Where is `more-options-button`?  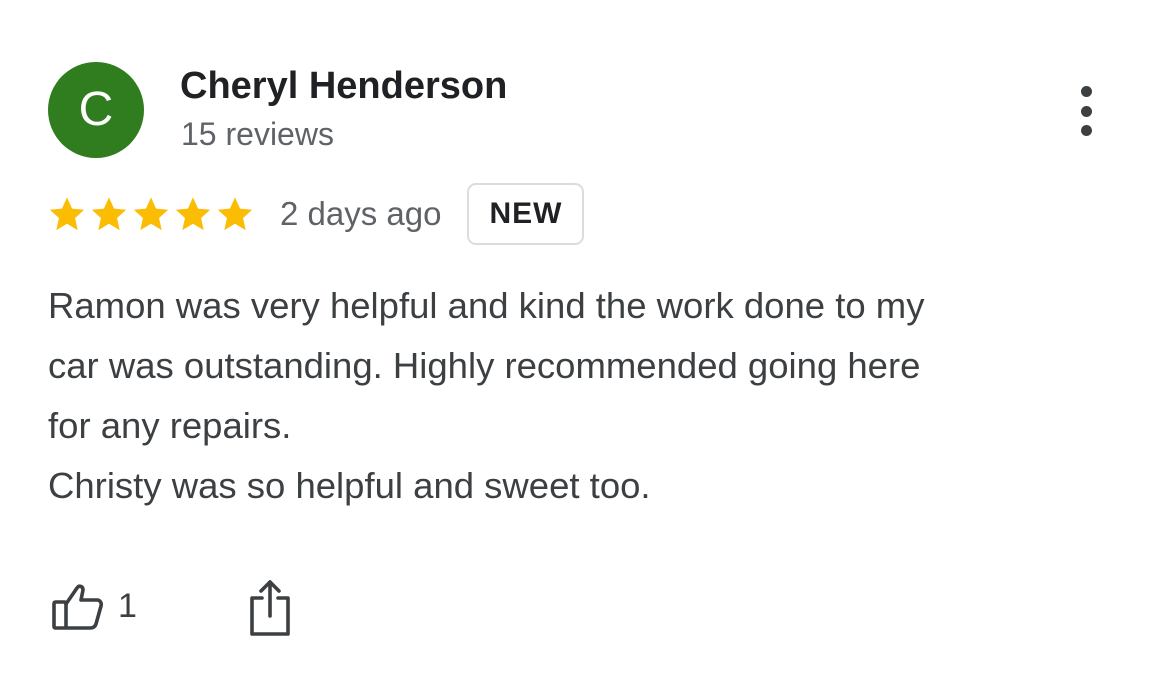 more-options-button is located at coordinates (1086, 111).